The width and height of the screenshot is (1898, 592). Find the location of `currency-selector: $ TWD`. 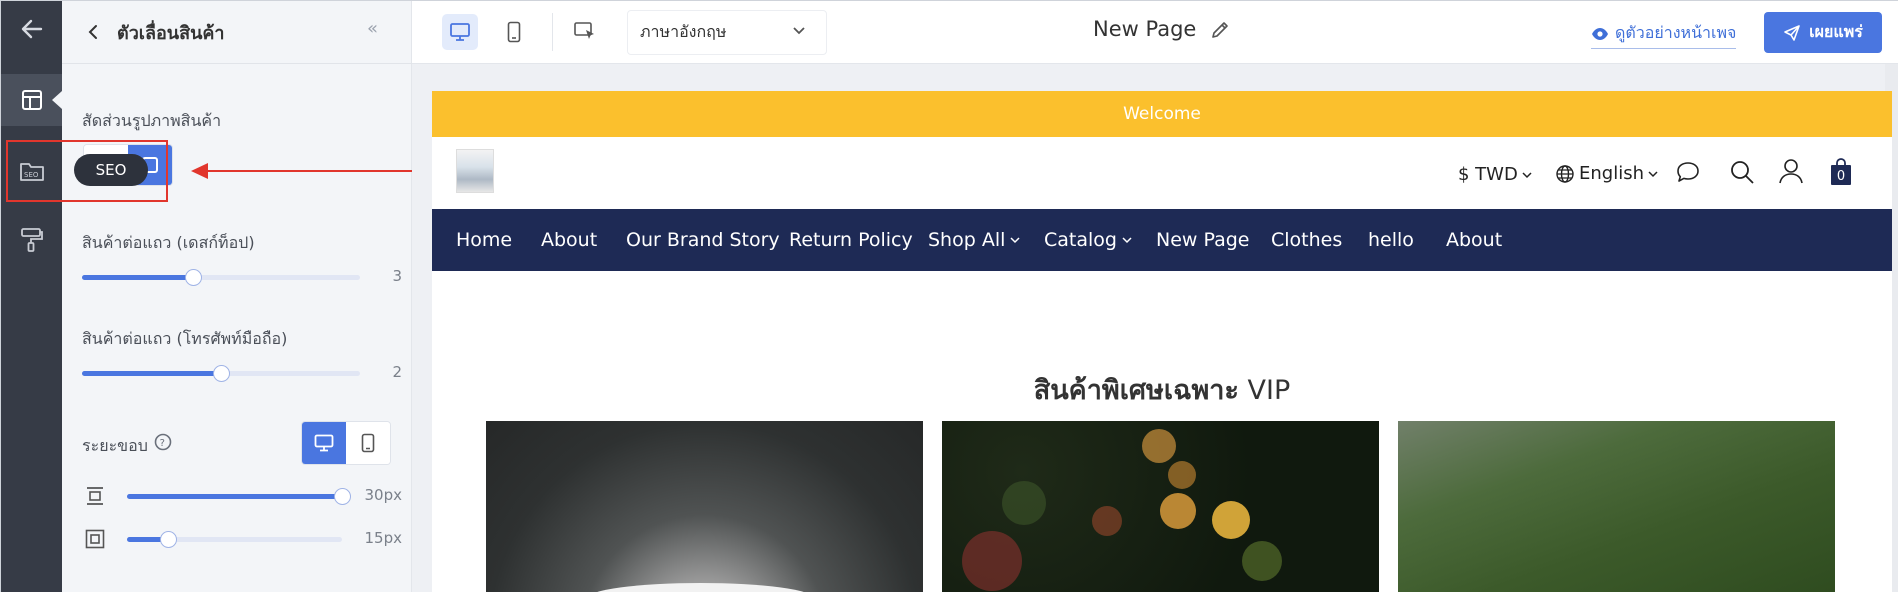

currency-selector: $ TWD is located at coordinates (1495, 174).